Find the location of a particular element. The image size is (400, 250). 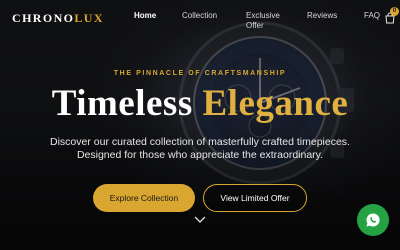

whatsapp-icon is located at coordinates (373, 220).